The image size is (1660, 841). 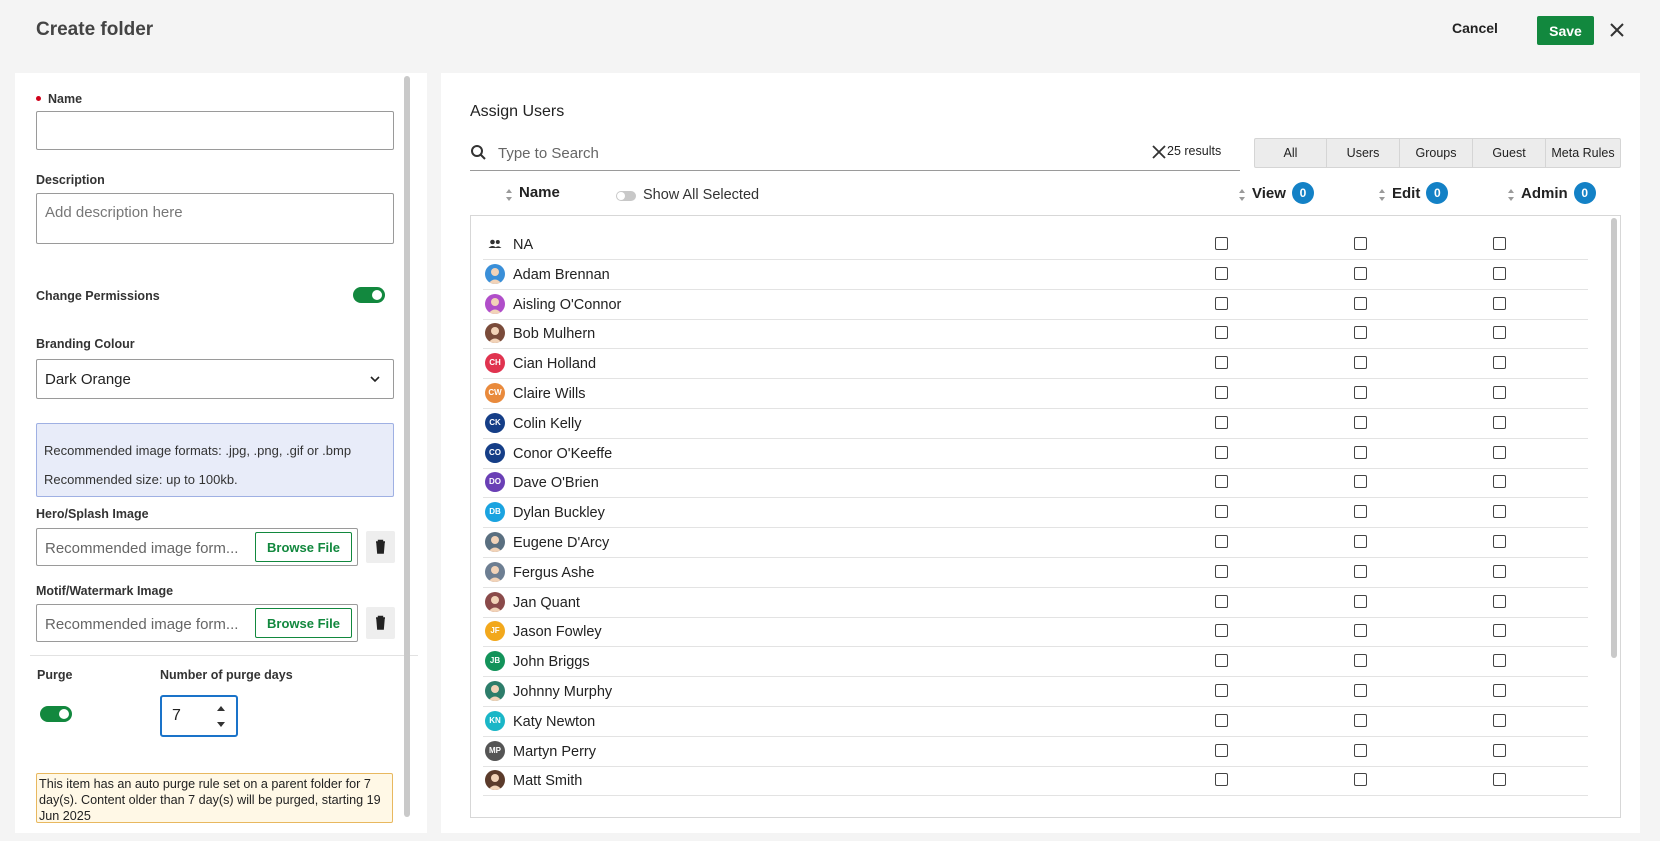 I want to click on column-view: View 0, so click(x=1283, y=193).